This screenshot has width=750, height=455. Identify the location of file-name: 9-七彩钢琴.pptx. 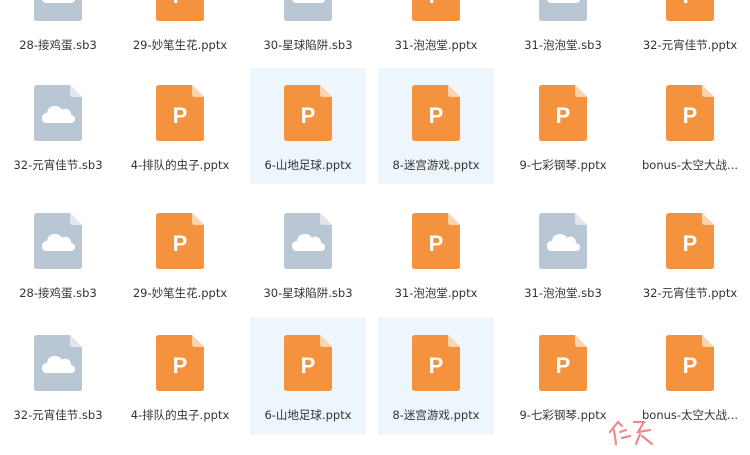
(563, 165).